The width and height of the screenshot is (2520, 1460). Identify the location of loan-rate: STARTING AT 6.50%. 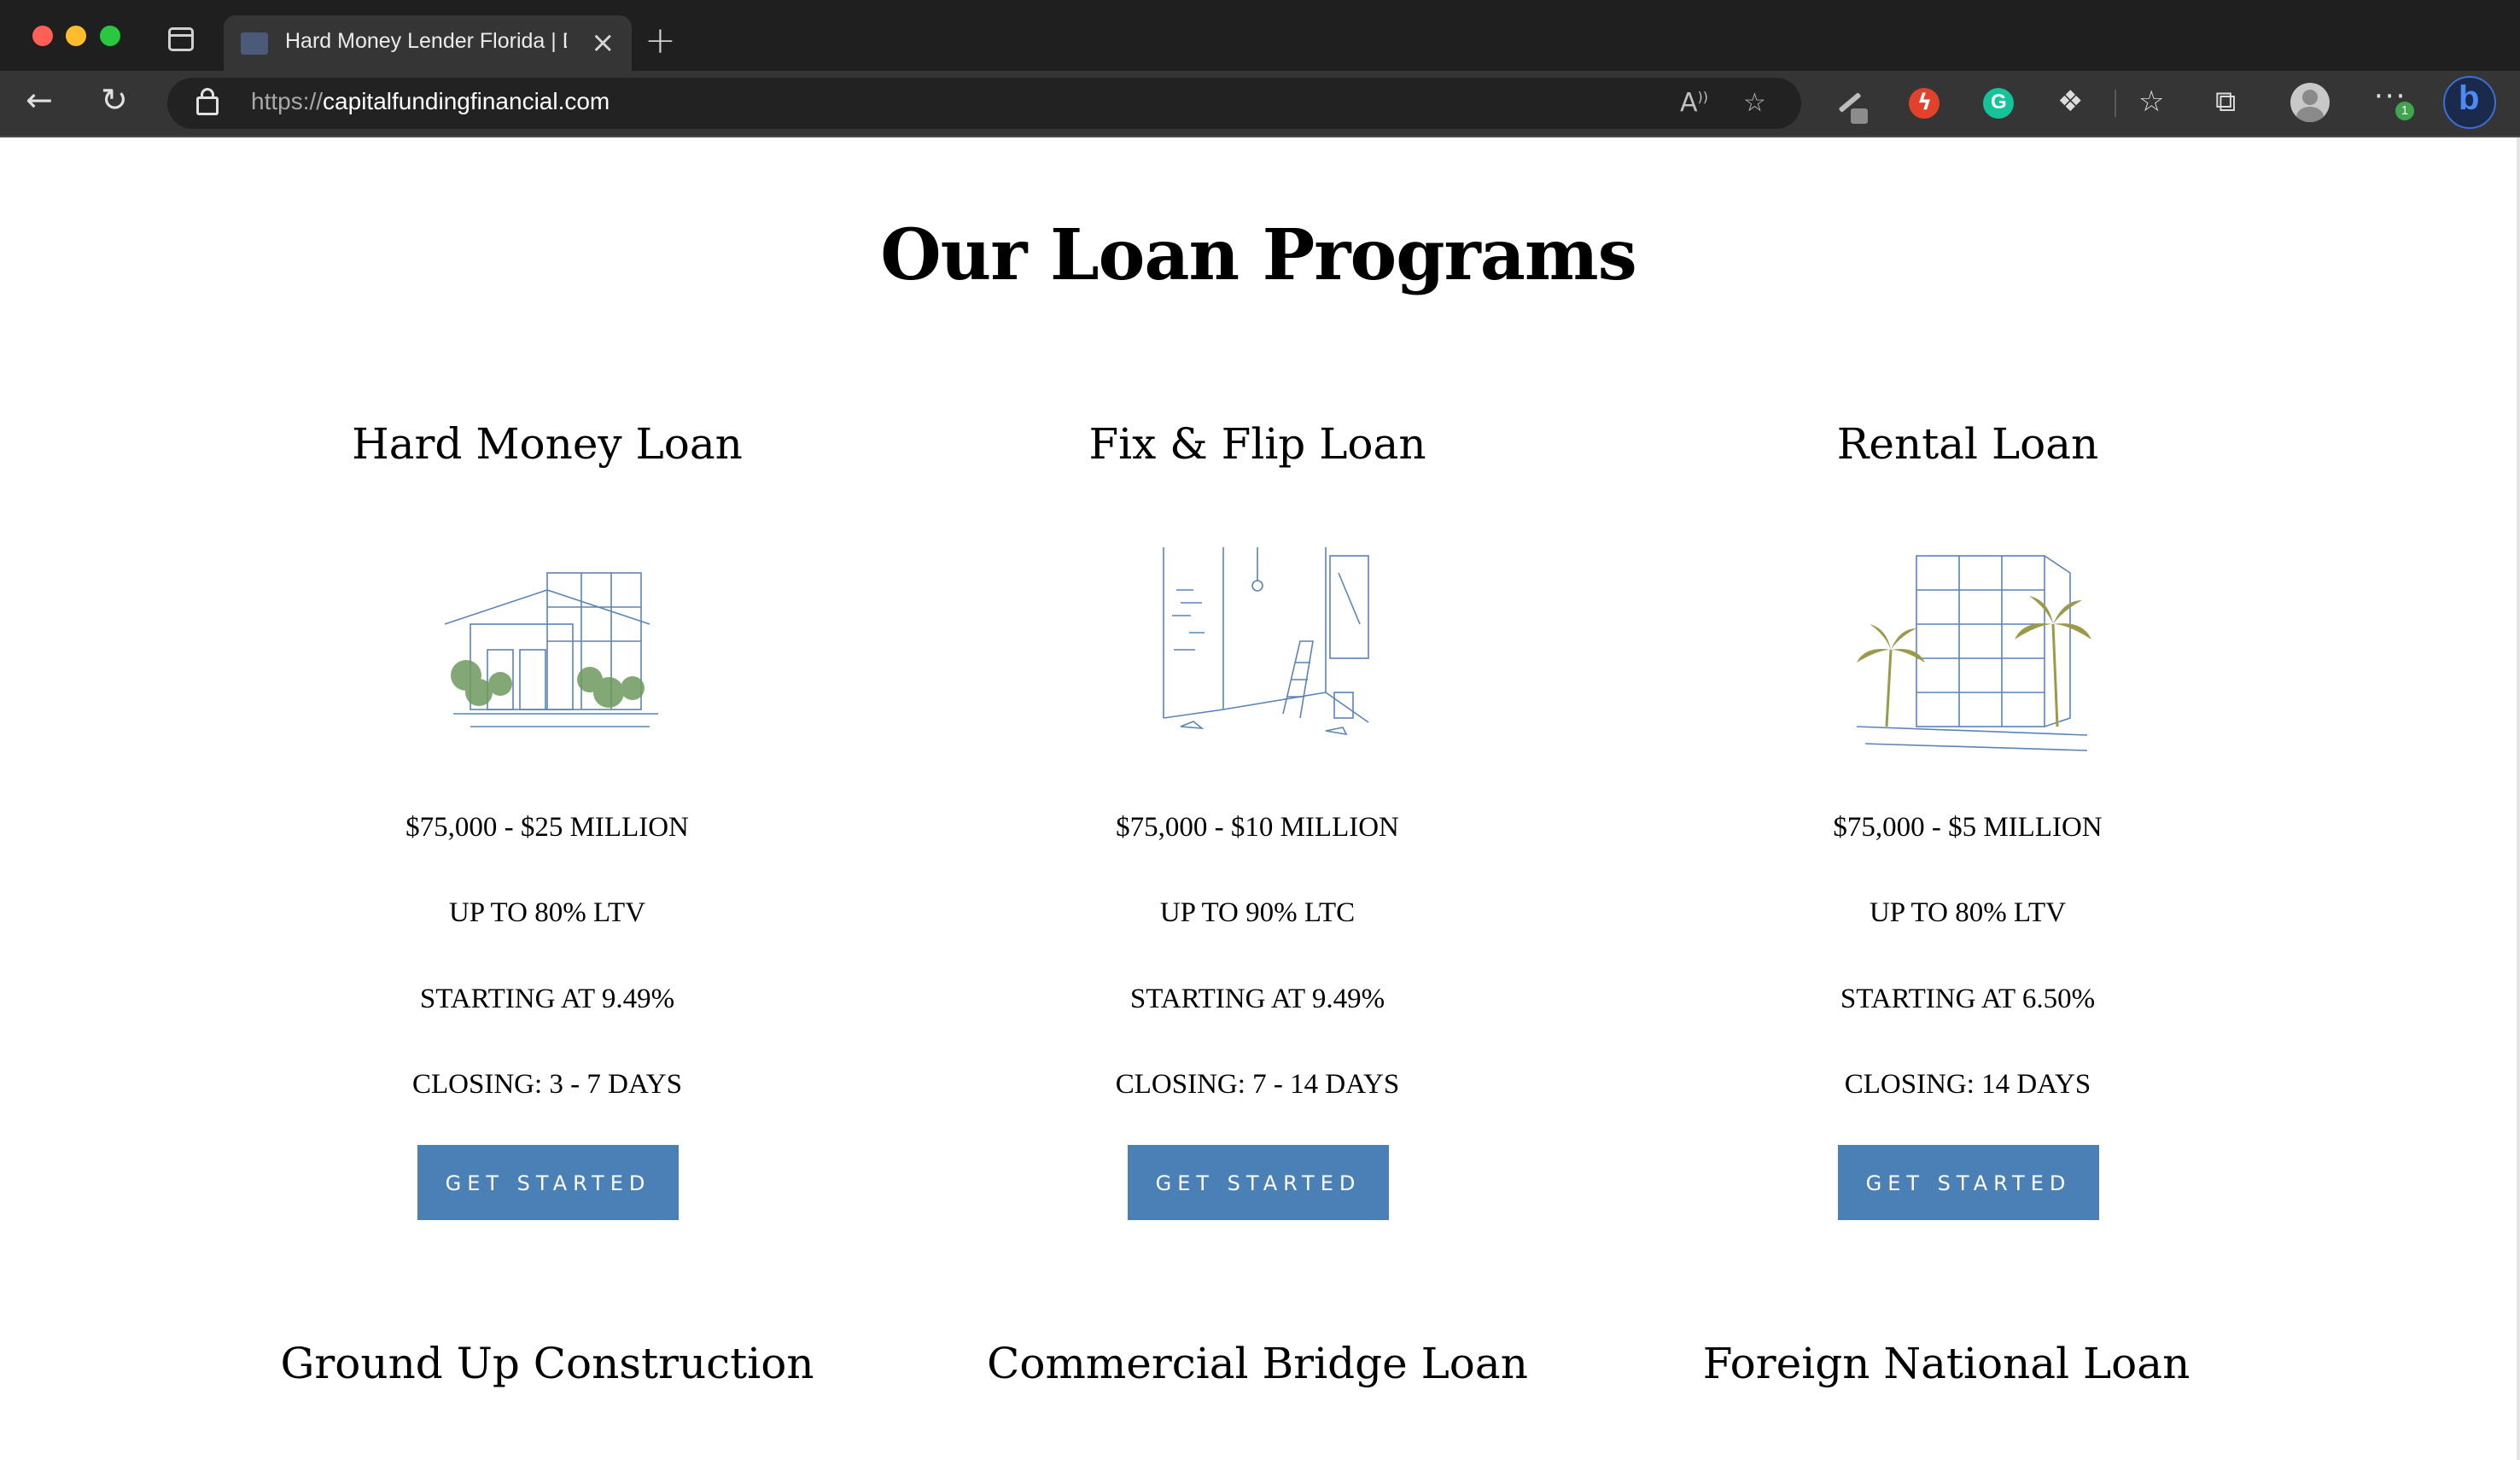
(1968, 999).